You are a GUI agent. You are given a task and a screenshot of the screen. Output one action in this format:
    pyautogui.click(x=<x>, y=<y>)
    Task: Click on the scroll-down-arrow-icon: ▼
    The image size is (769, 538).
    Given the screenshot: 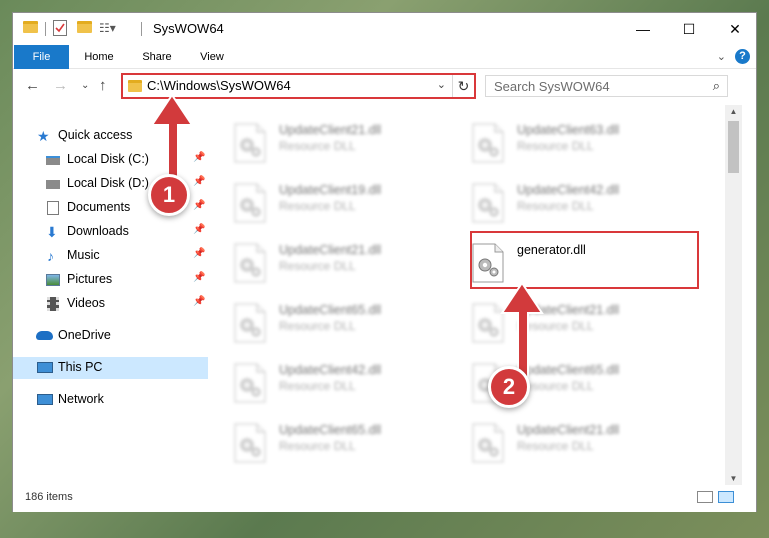 What is the action you would take?
    pyautogui.click(x=733, y=478)
    